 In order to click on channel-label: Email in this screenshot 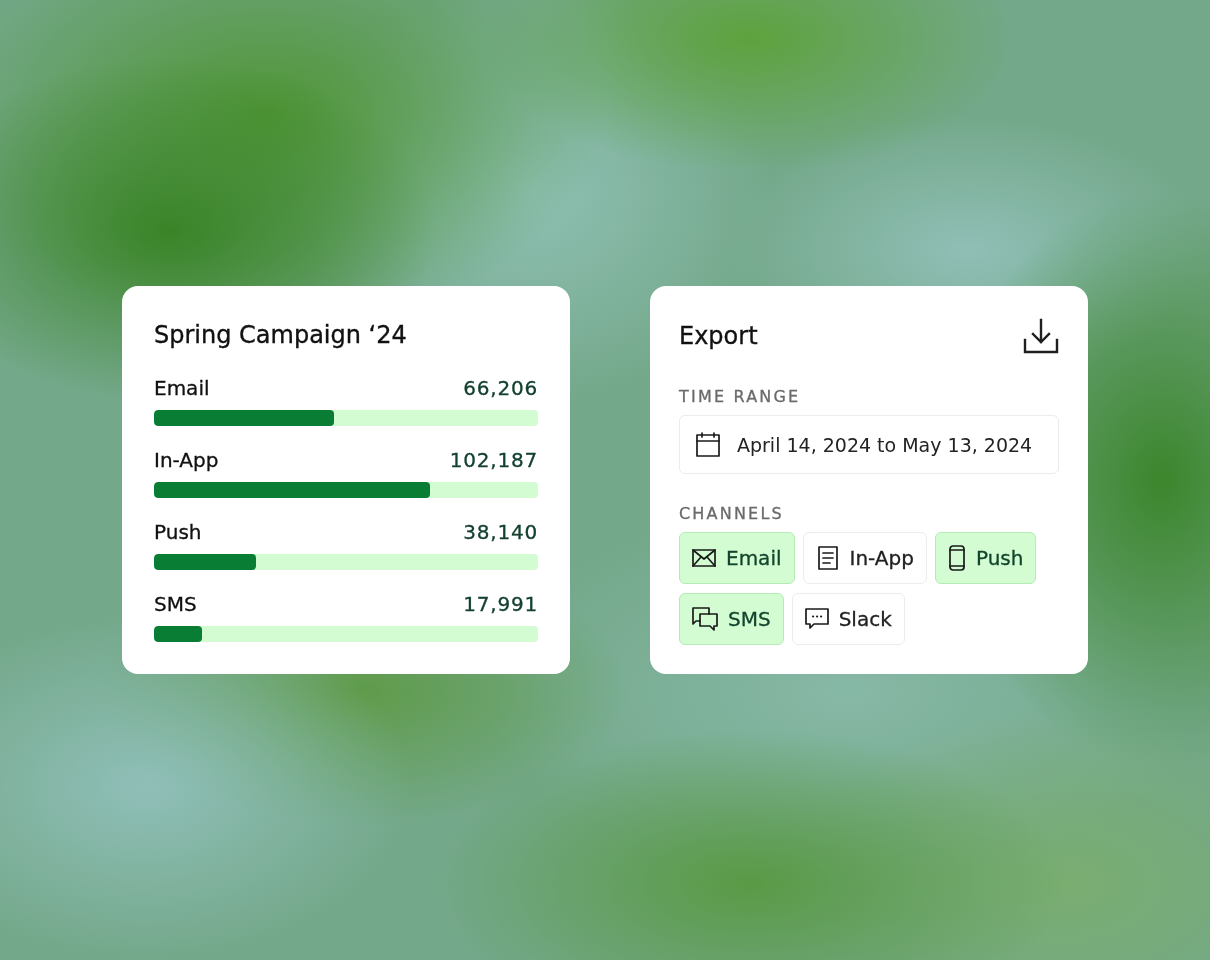, I will do `click(182, 388)`.